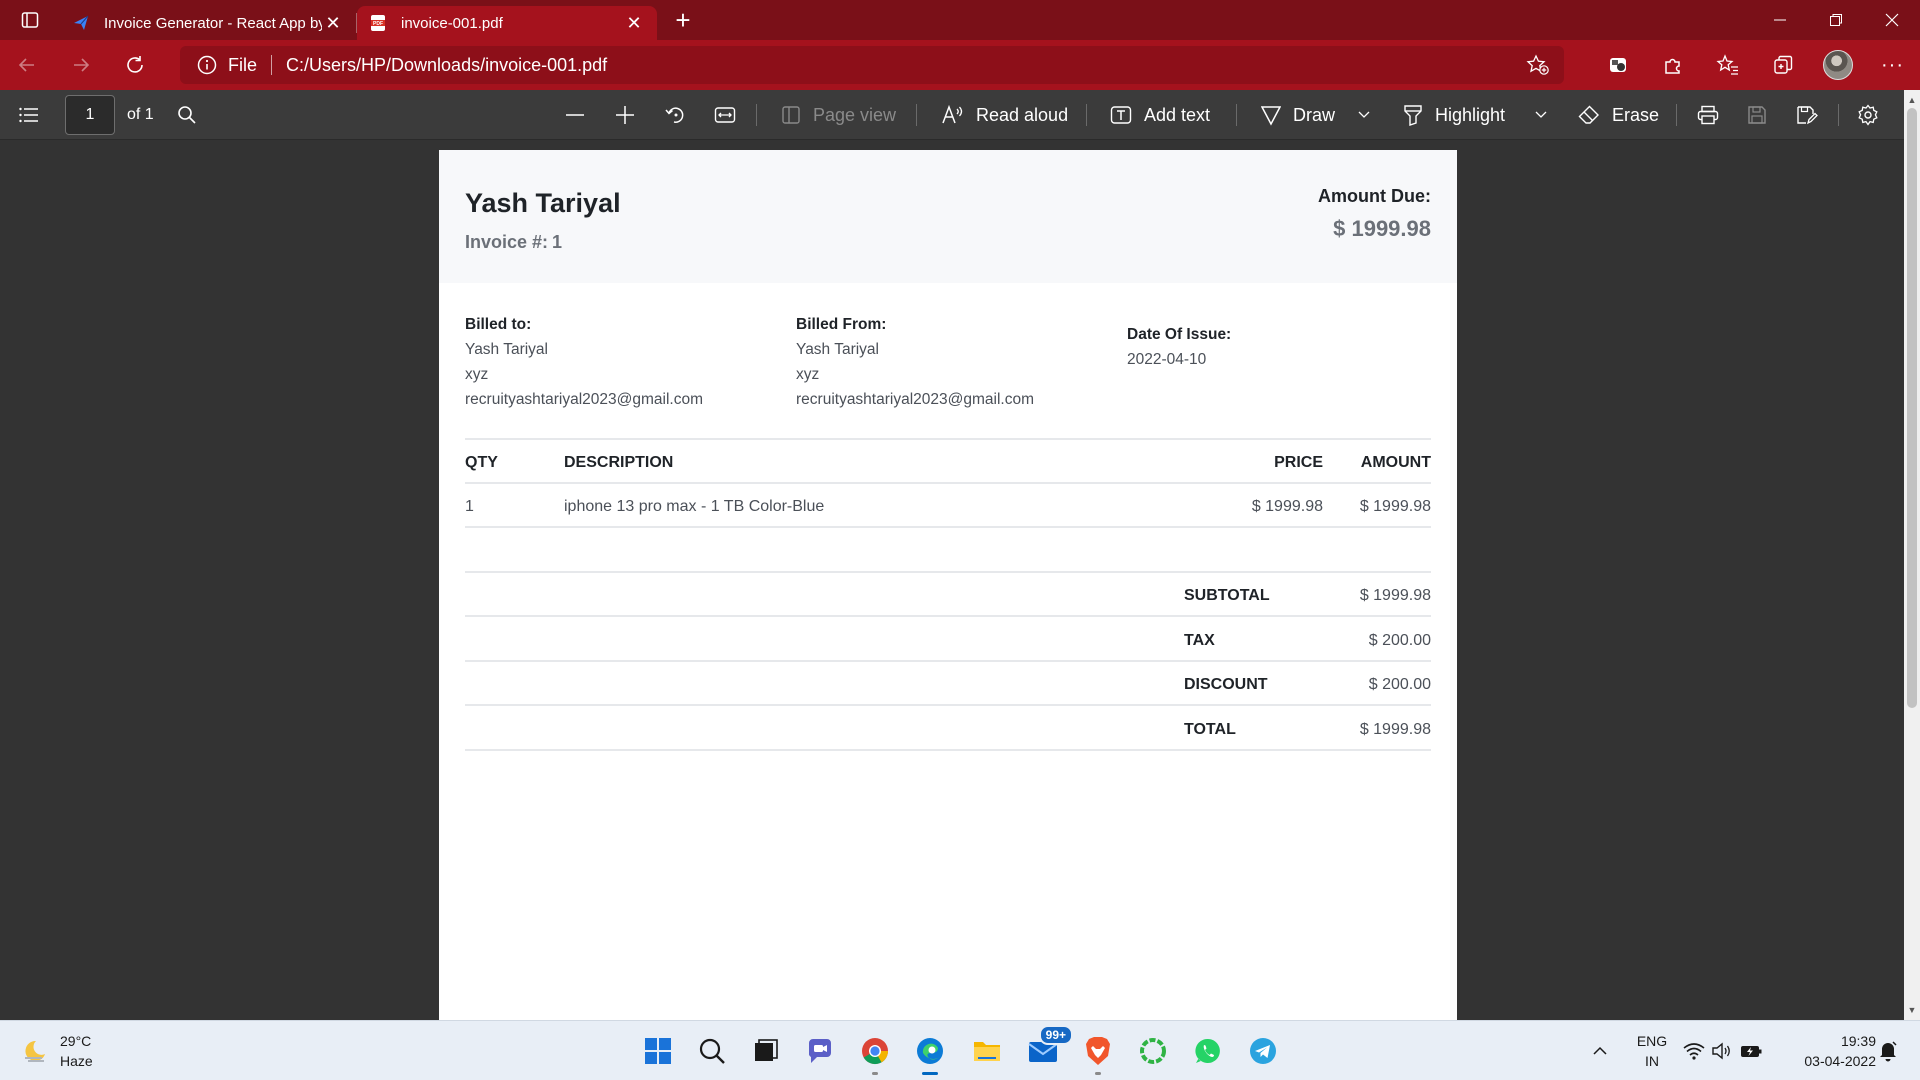  I want to click on add-text-button: Add text, so click(1160, 115).